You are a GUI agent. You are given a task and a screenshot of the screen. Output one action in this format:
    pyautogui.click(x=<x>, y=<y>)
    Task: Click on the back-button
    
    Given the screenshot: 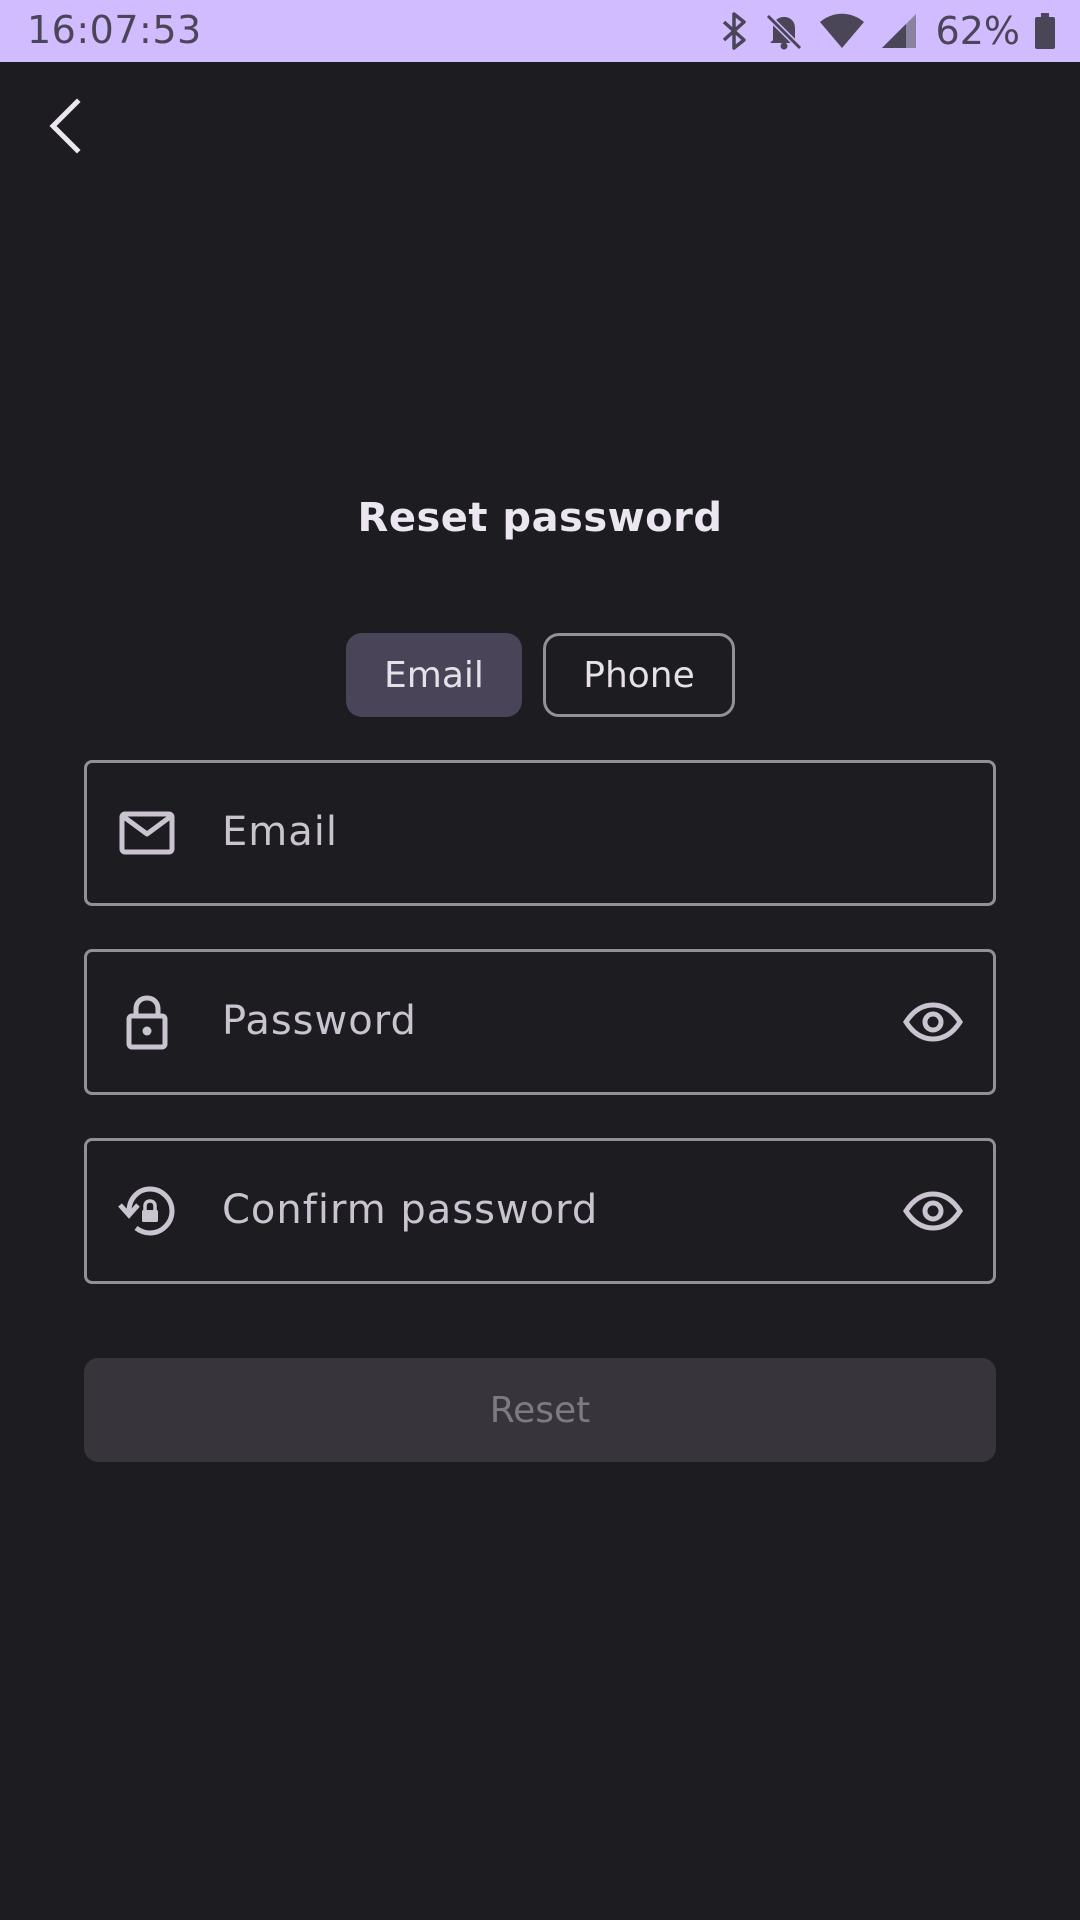 What is the action you would take?
    pyautogui.click(x=65, y=128)
    